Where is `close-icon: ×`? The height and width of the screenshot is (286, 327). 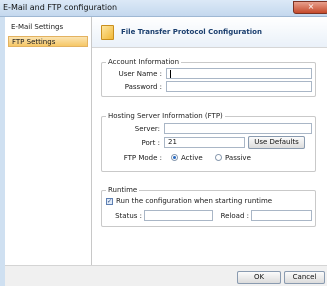
close-icon: × is located at coordinates (311, 6).